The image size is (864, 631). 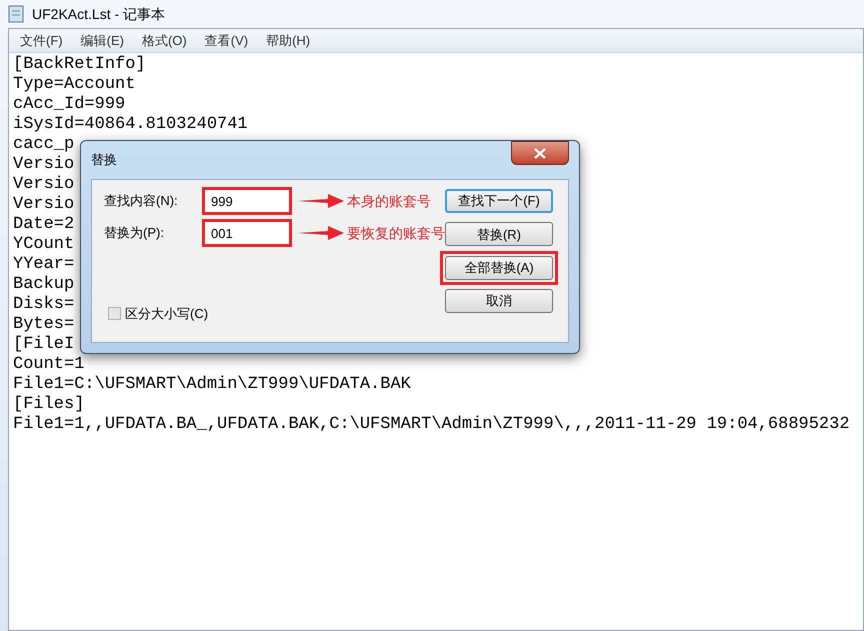 I want to click on menu-item: 文件(F), so click(x=41, y=40).